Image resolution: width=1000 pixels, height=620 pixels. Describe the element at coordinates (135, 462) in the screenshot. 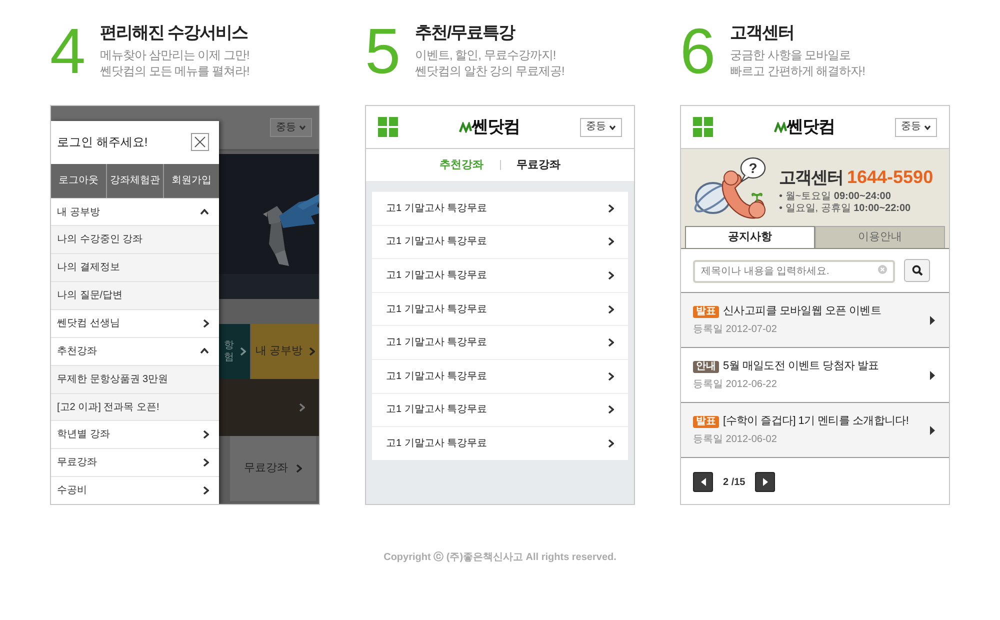

I see `menu-item: 무료강좌` at that location.